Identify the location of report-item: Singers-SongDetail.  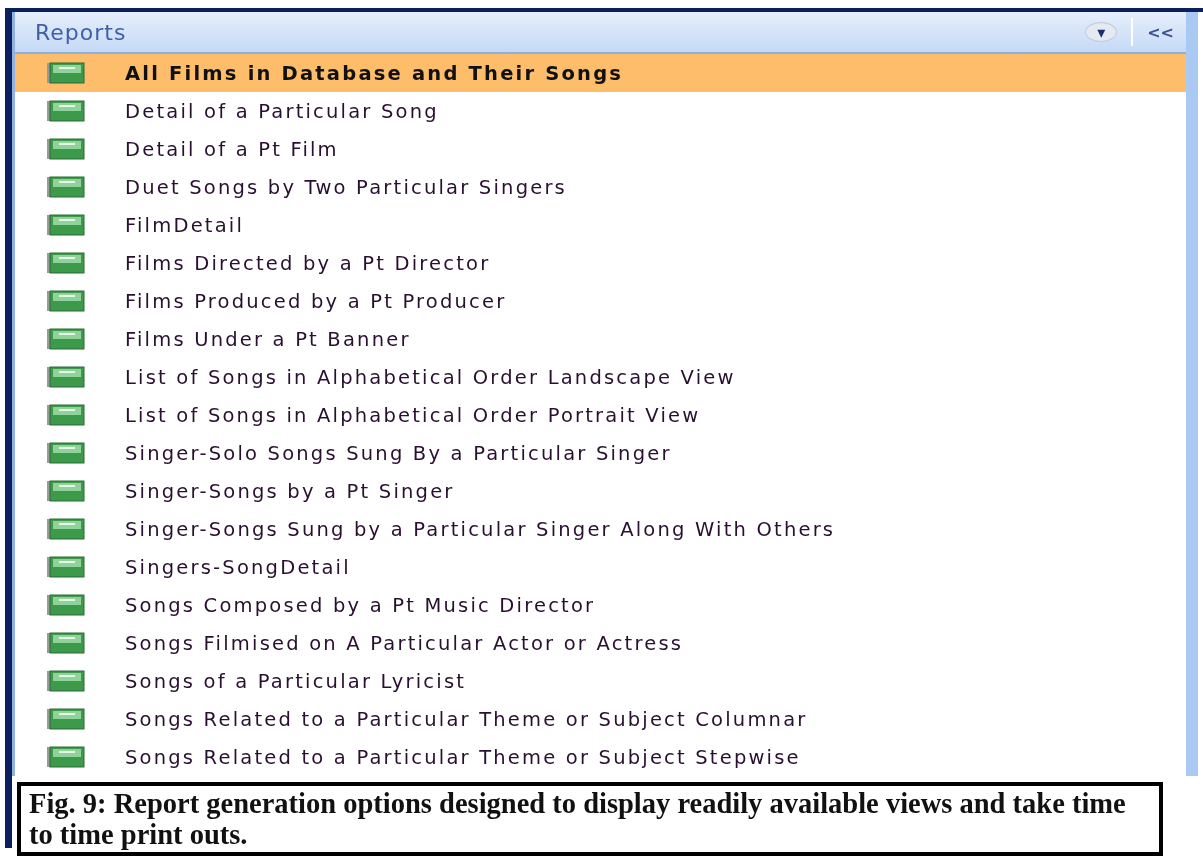
(600, 567).